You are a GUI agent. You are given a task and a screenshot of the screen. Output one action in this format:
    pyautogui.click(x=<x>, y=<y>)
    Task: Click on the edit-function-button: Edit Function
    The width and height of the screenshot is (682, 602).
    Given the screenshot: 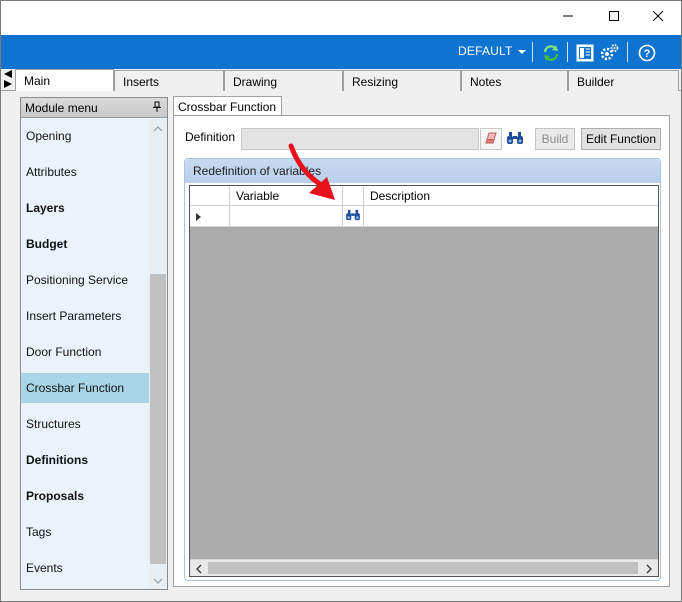 What is the action you would take?
    pyautogui.click(x=621, y=139)
    